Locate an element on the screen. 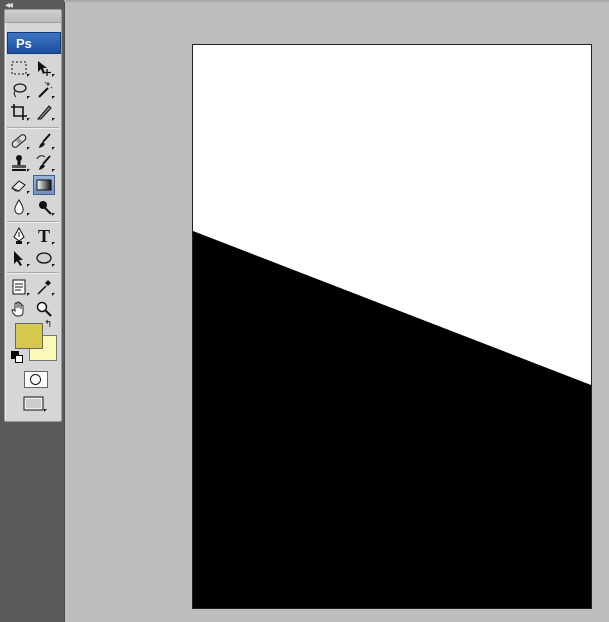  crop-tool is located at coordinates (19, 112).